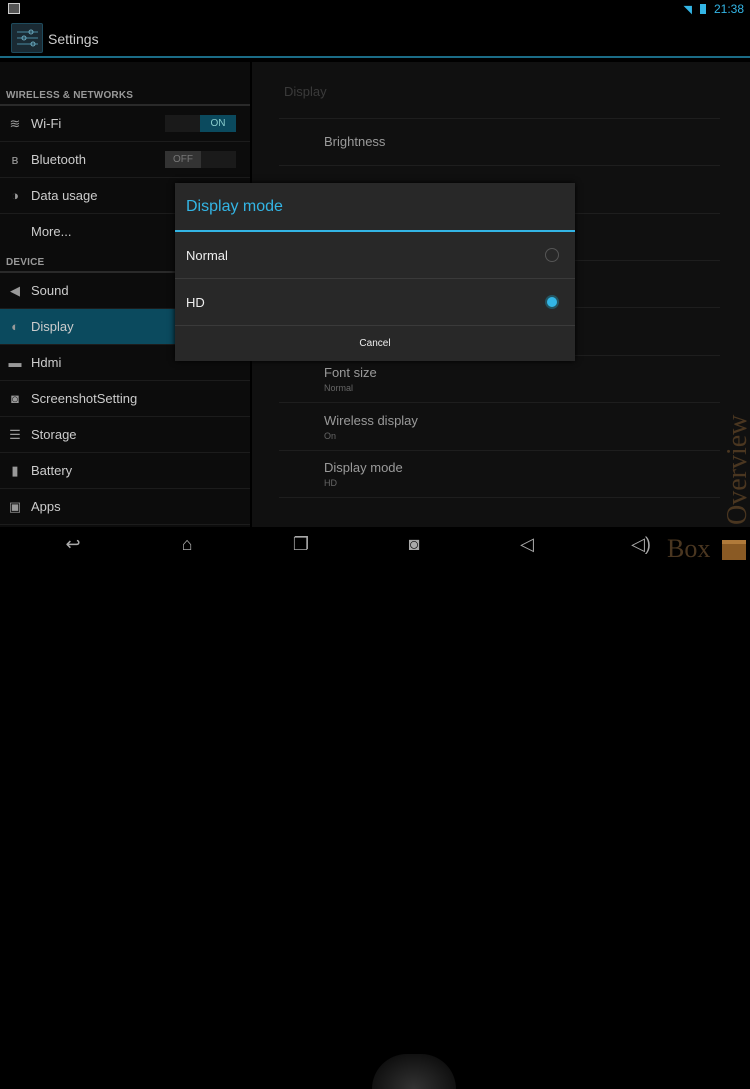 This screenshot has width=750, height=1089. I want to click on settings-app-icon, so click(27, 38).